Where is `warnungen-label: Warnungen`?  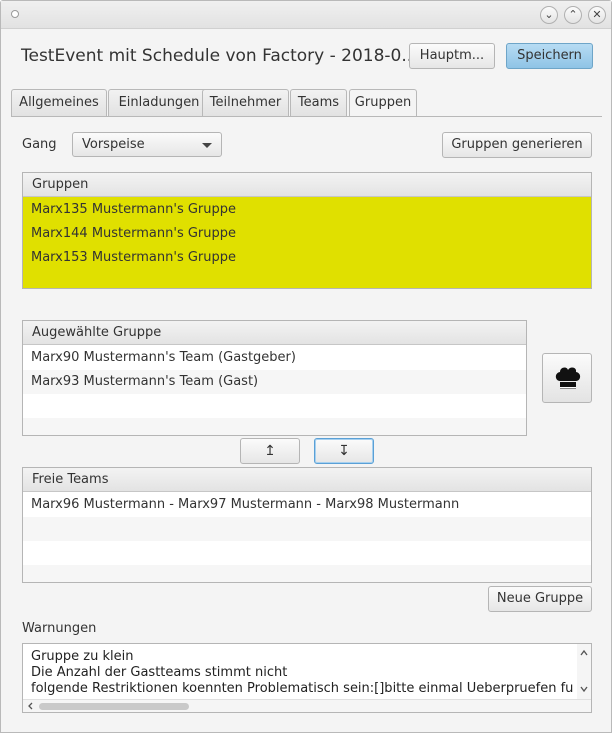
warnungen-label: Warnungen is located at coordinates (59, 628).